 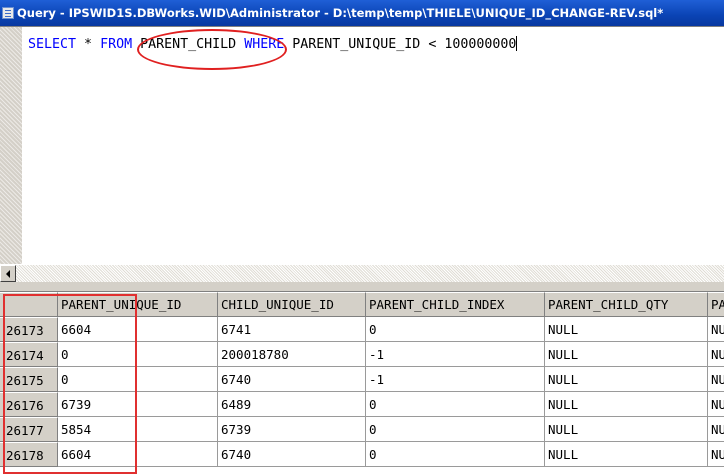 I want to click on row-number: 26174, so click(x=29, y=354).